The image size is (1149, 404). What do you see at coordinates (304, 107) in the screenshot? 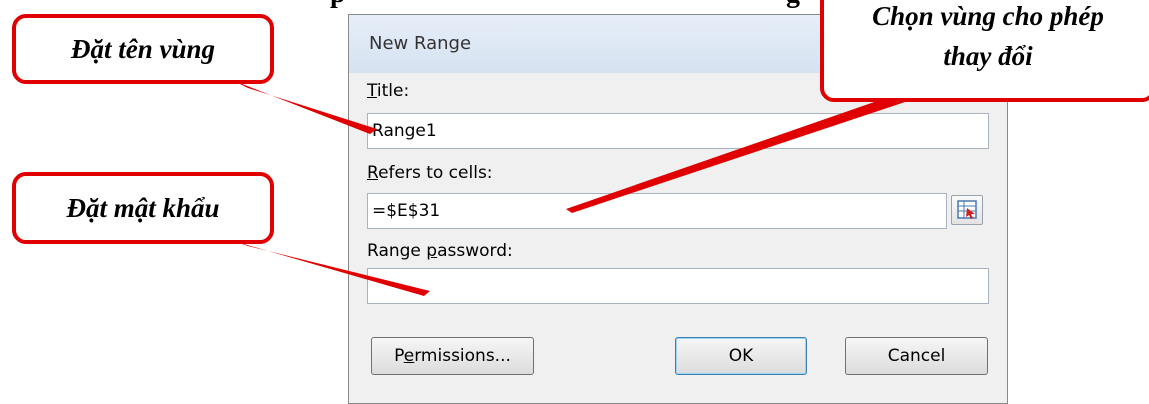
I see `pointer-name-range` at bounding box center [304, 107].